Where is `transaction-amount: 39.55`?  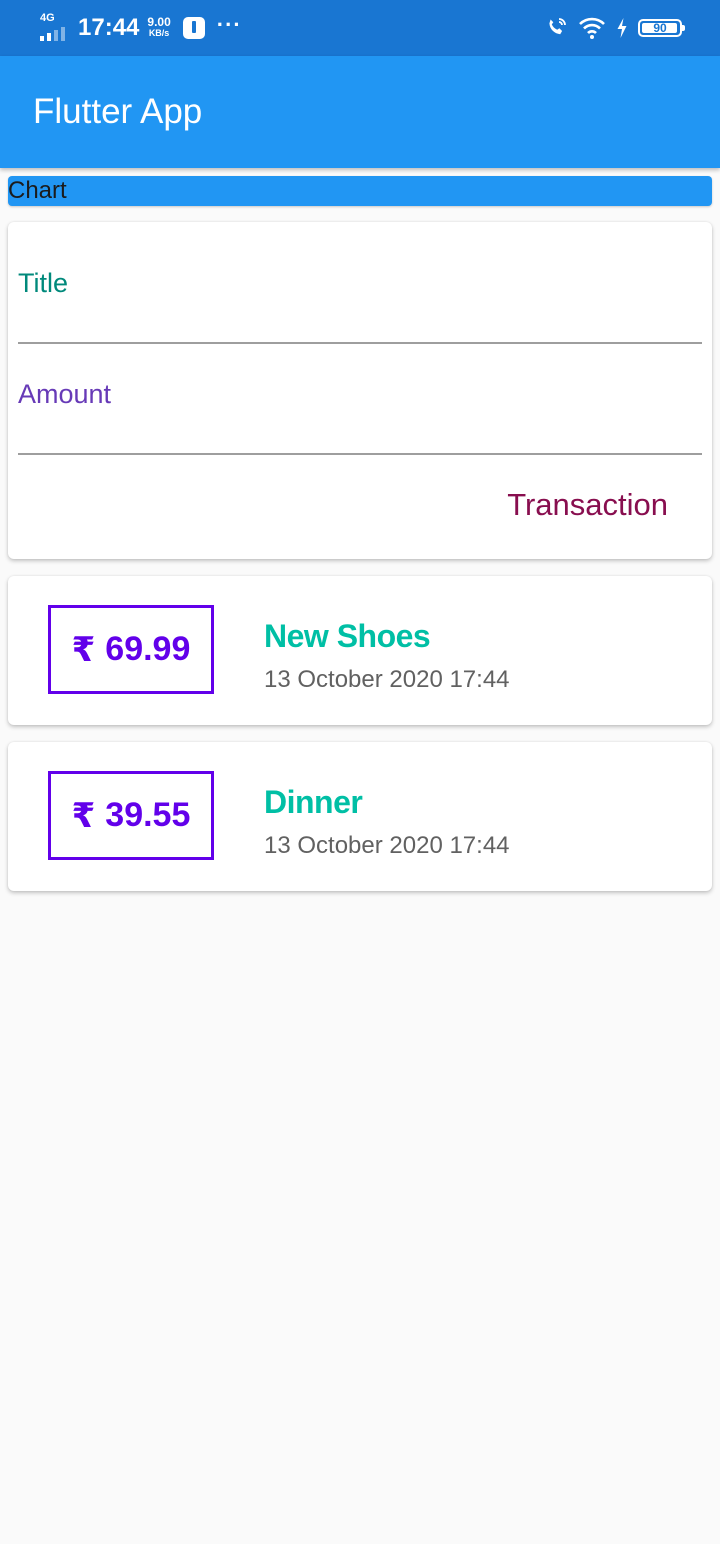
transaction-amount: 39.55 is located at coordinates (148, 815).